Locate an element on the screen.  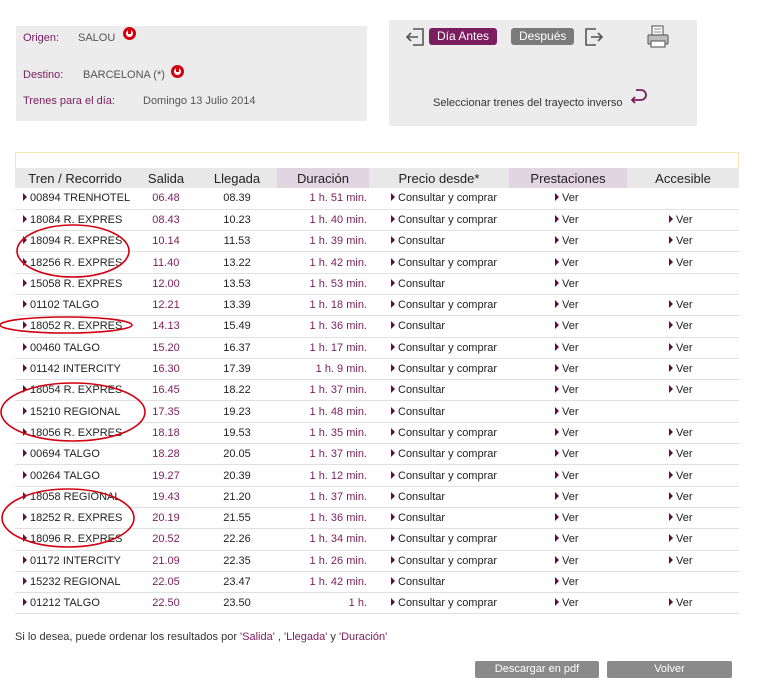
header-salida: Salida is located at coordinates (166, 178).